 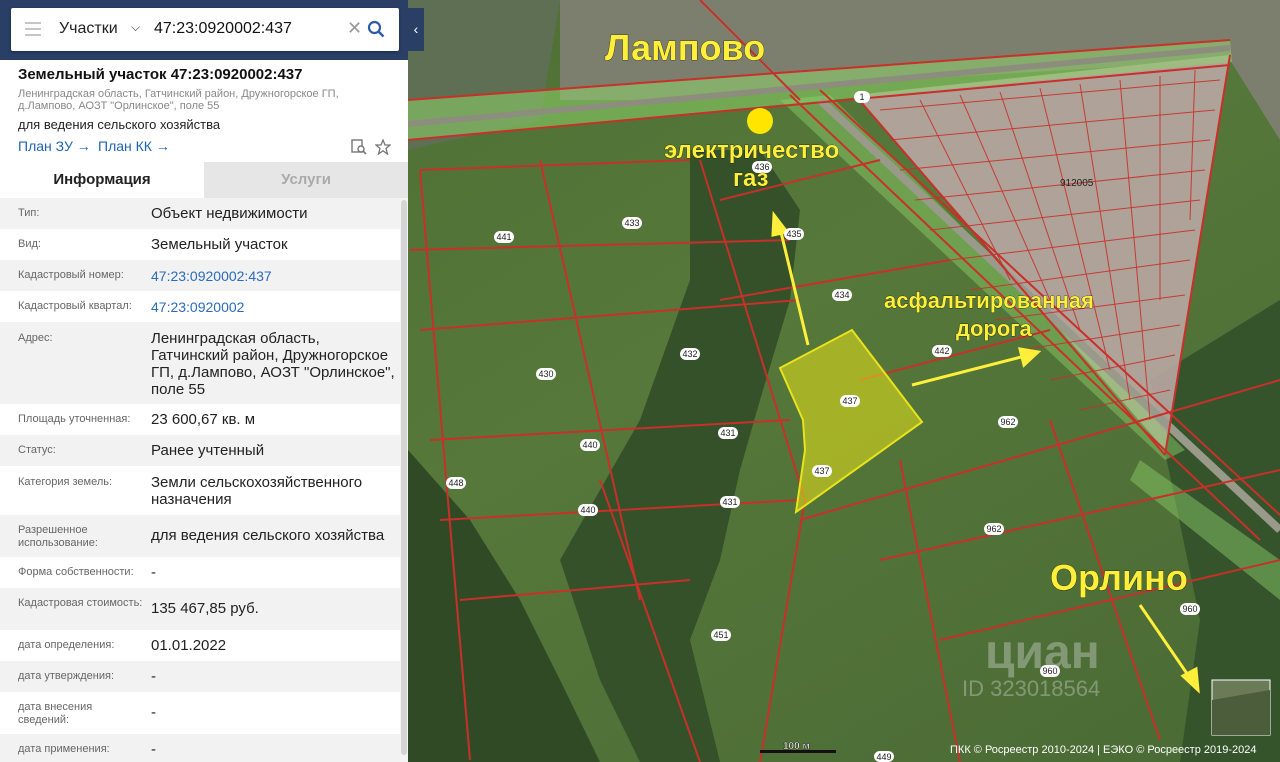 What do you see at coordinates (119, 124) in the screenshot?
I see `parcel-purpose: для ведения сельского хозяйства` at bounding box center [119, 124].